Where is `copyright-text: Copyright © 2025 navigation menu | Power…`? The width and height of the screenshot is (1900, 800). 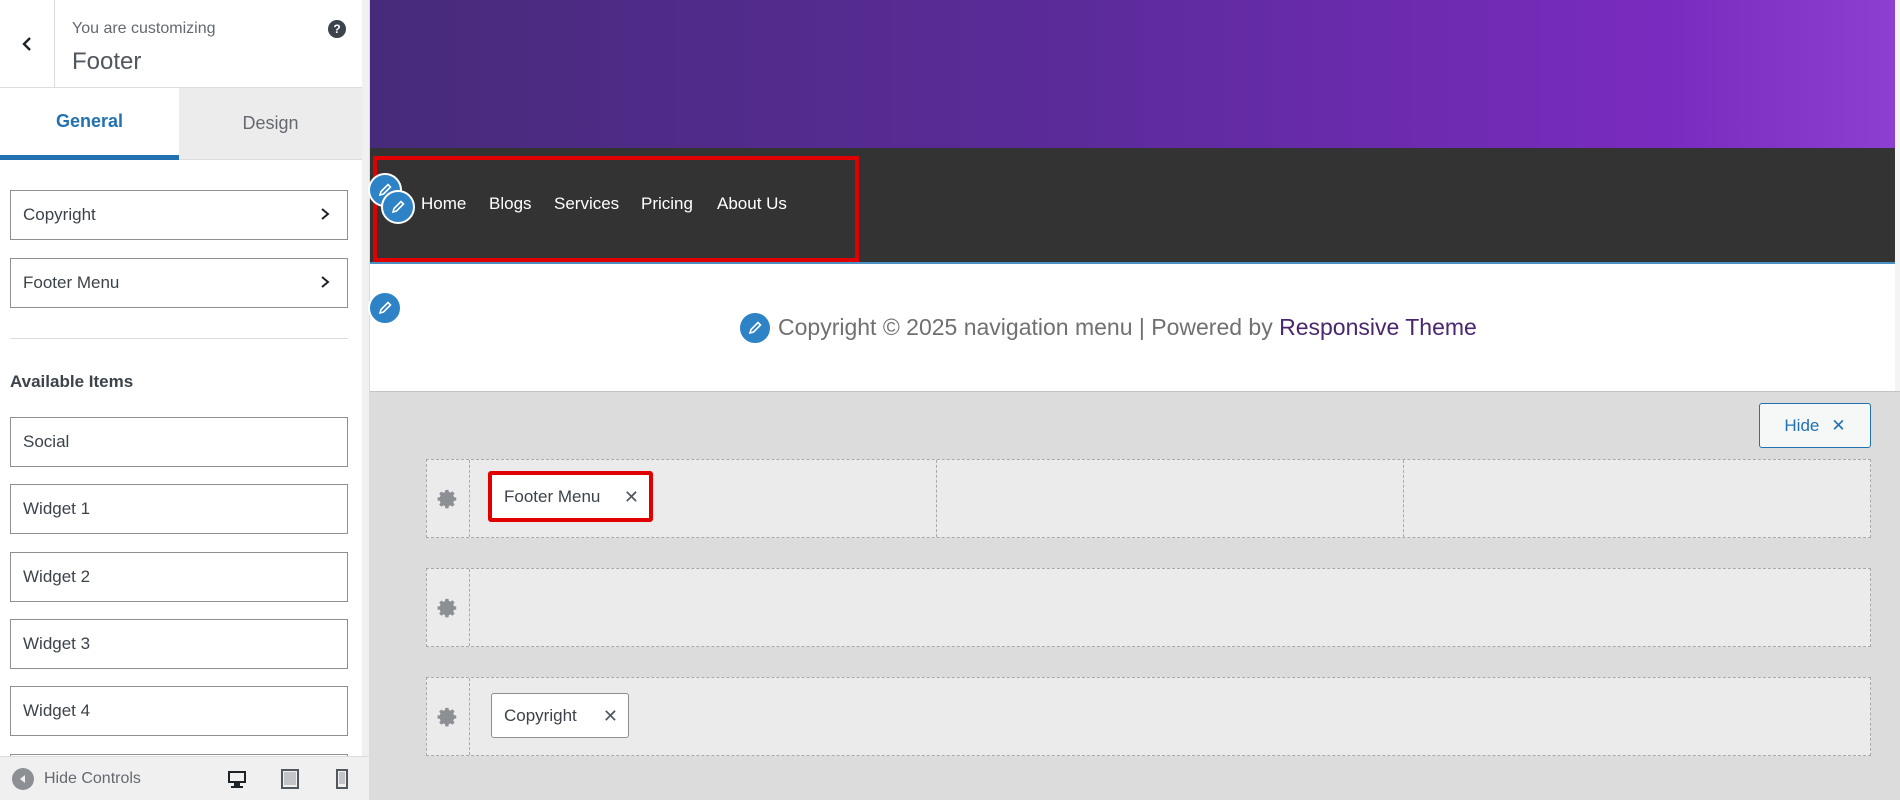 copyright-text: Copyright © 2025 navigation menu | Power… is located at coordinates (1127, 327).